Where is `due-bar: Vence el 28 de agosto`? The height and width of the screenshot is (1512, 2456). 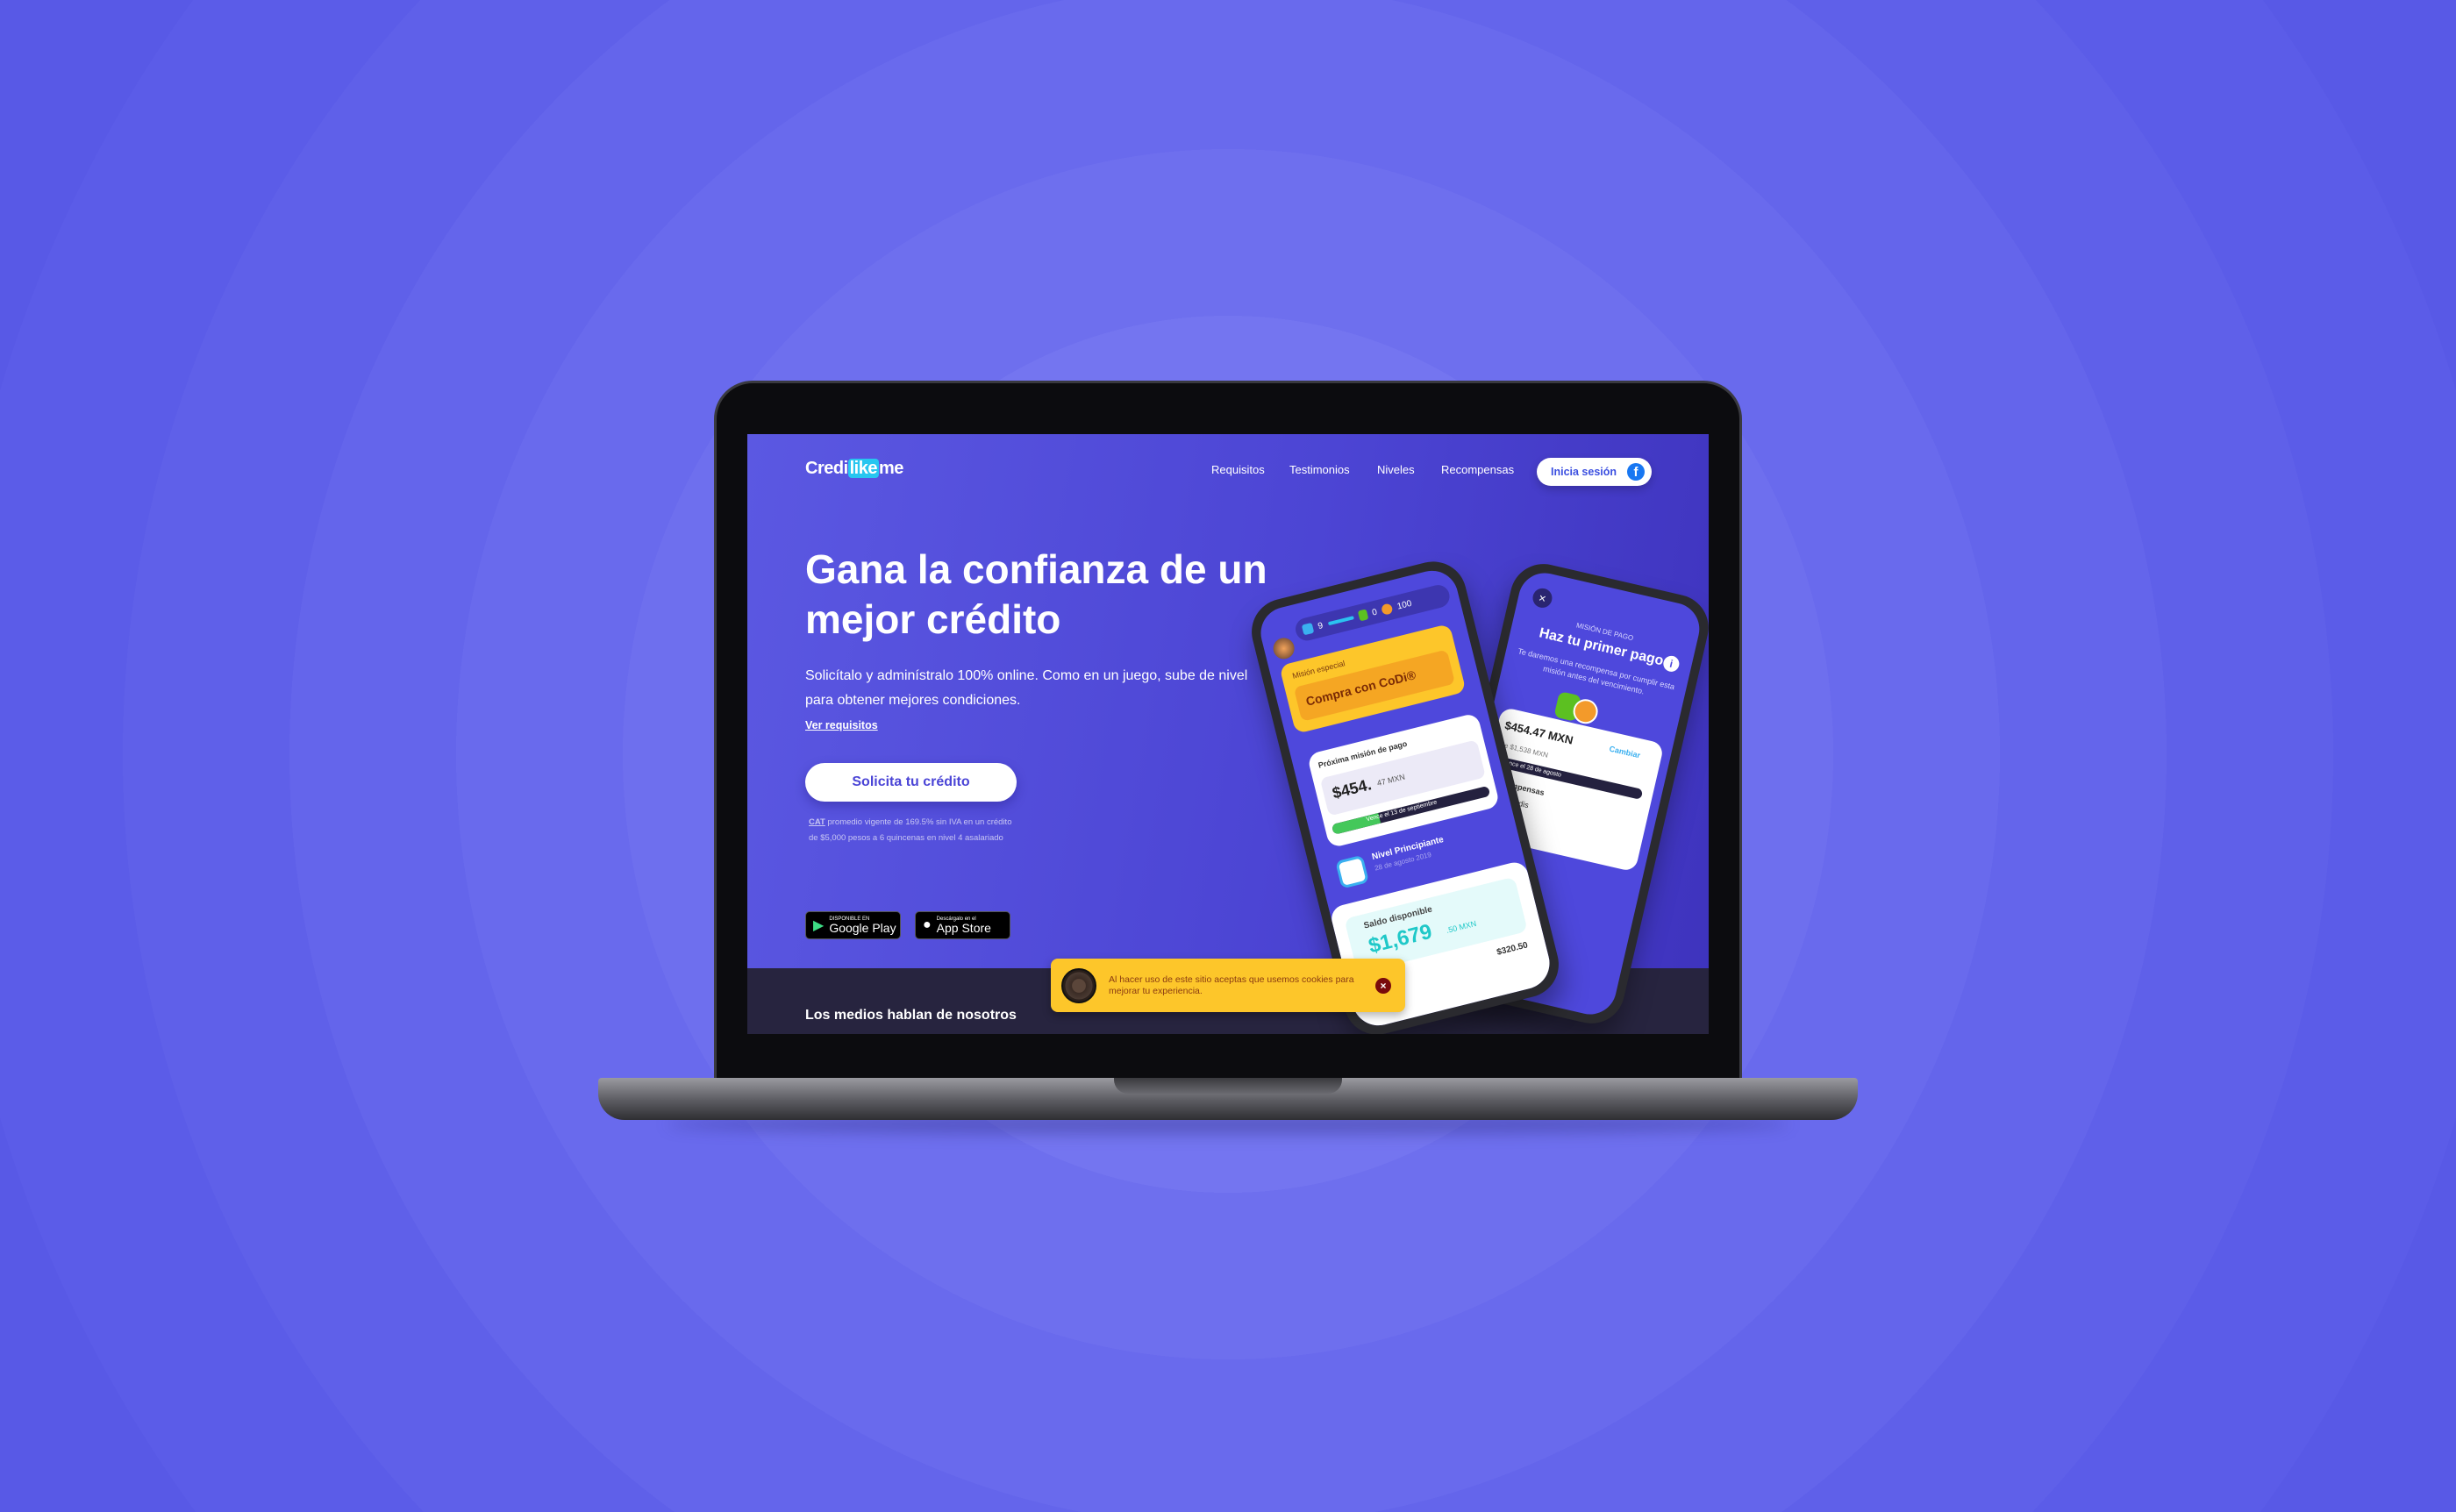 due-bar: Vence el 28 de agosto is located at coordinates (1569, 778).